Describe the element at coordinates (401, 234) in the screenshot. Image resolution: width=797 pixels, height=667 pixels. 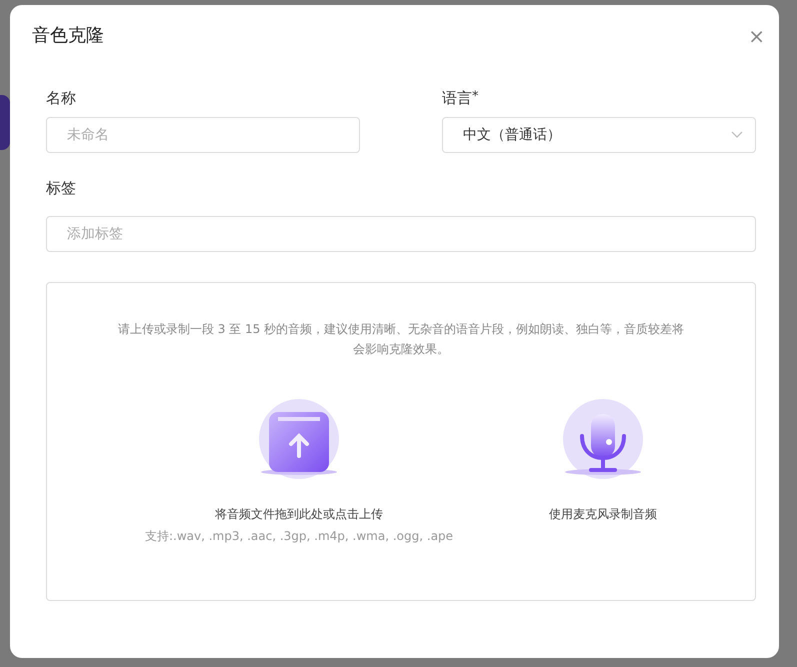
I see `tag-input: 添加标签` at that location.